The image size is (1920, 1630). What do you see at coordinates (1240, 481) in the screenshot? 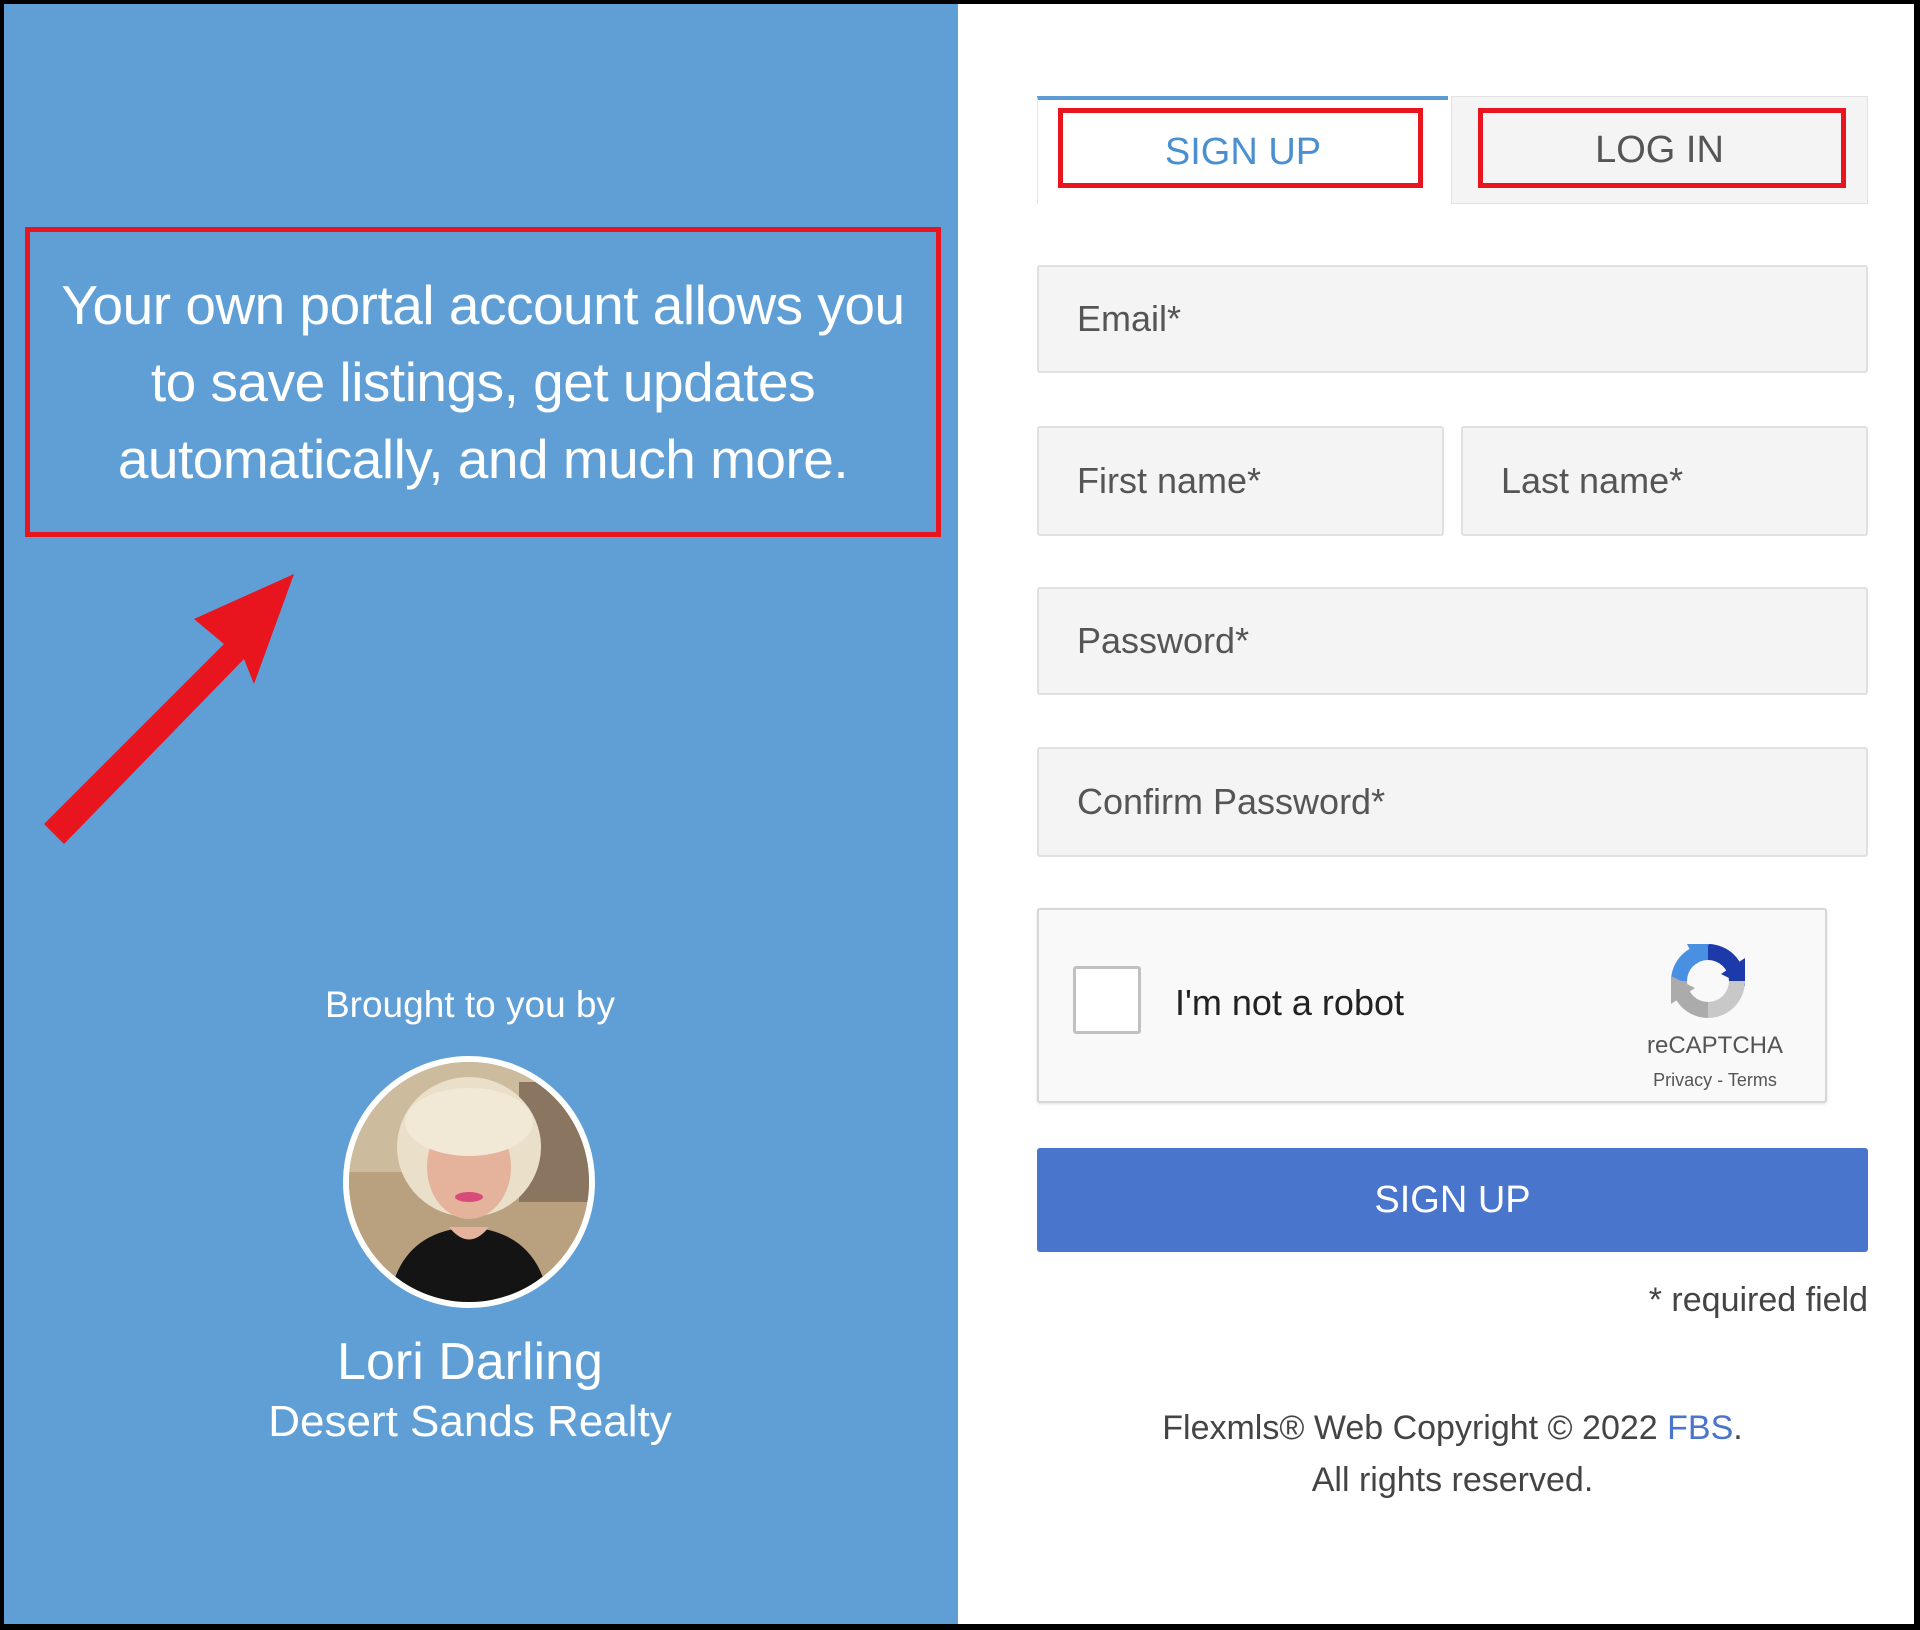
I see `first-name-field` at bounding box center [1240, 481].